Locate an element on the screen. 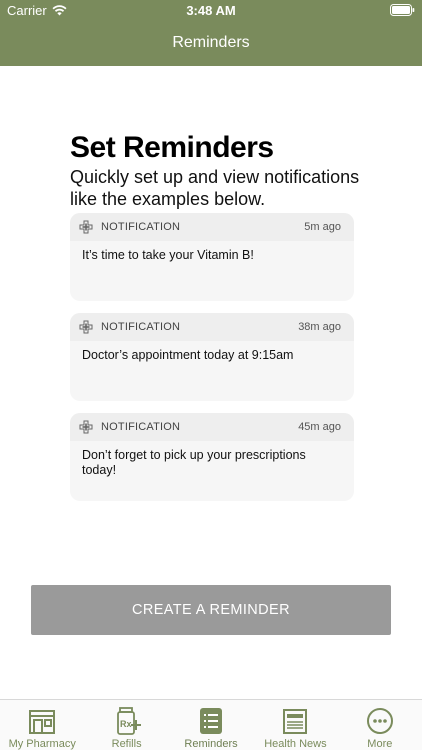  notification-message: Doctor’s appointment today at 9:15am is located at coordinates (188, 355).